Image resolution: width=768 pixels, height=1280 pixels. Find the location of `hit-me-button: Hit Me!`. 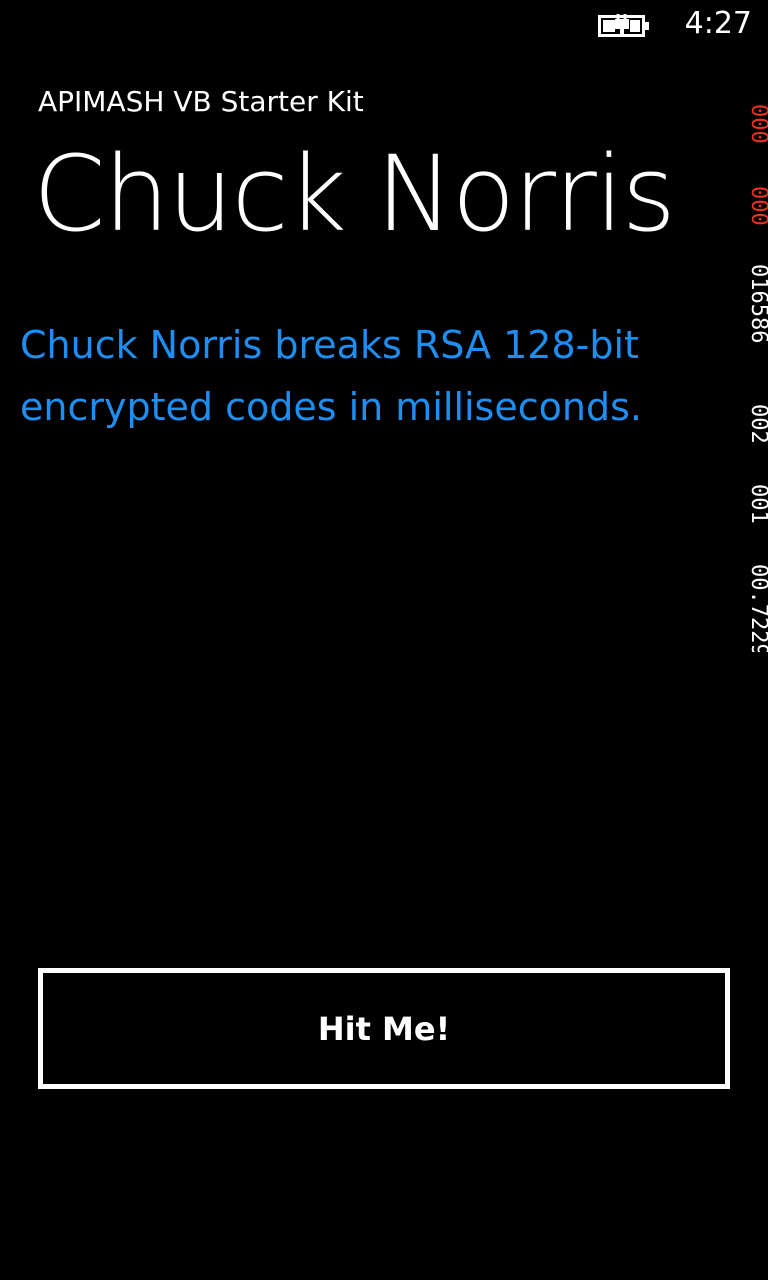

hit-me-button: Hit Me! is located at coordinates (384, 1028).